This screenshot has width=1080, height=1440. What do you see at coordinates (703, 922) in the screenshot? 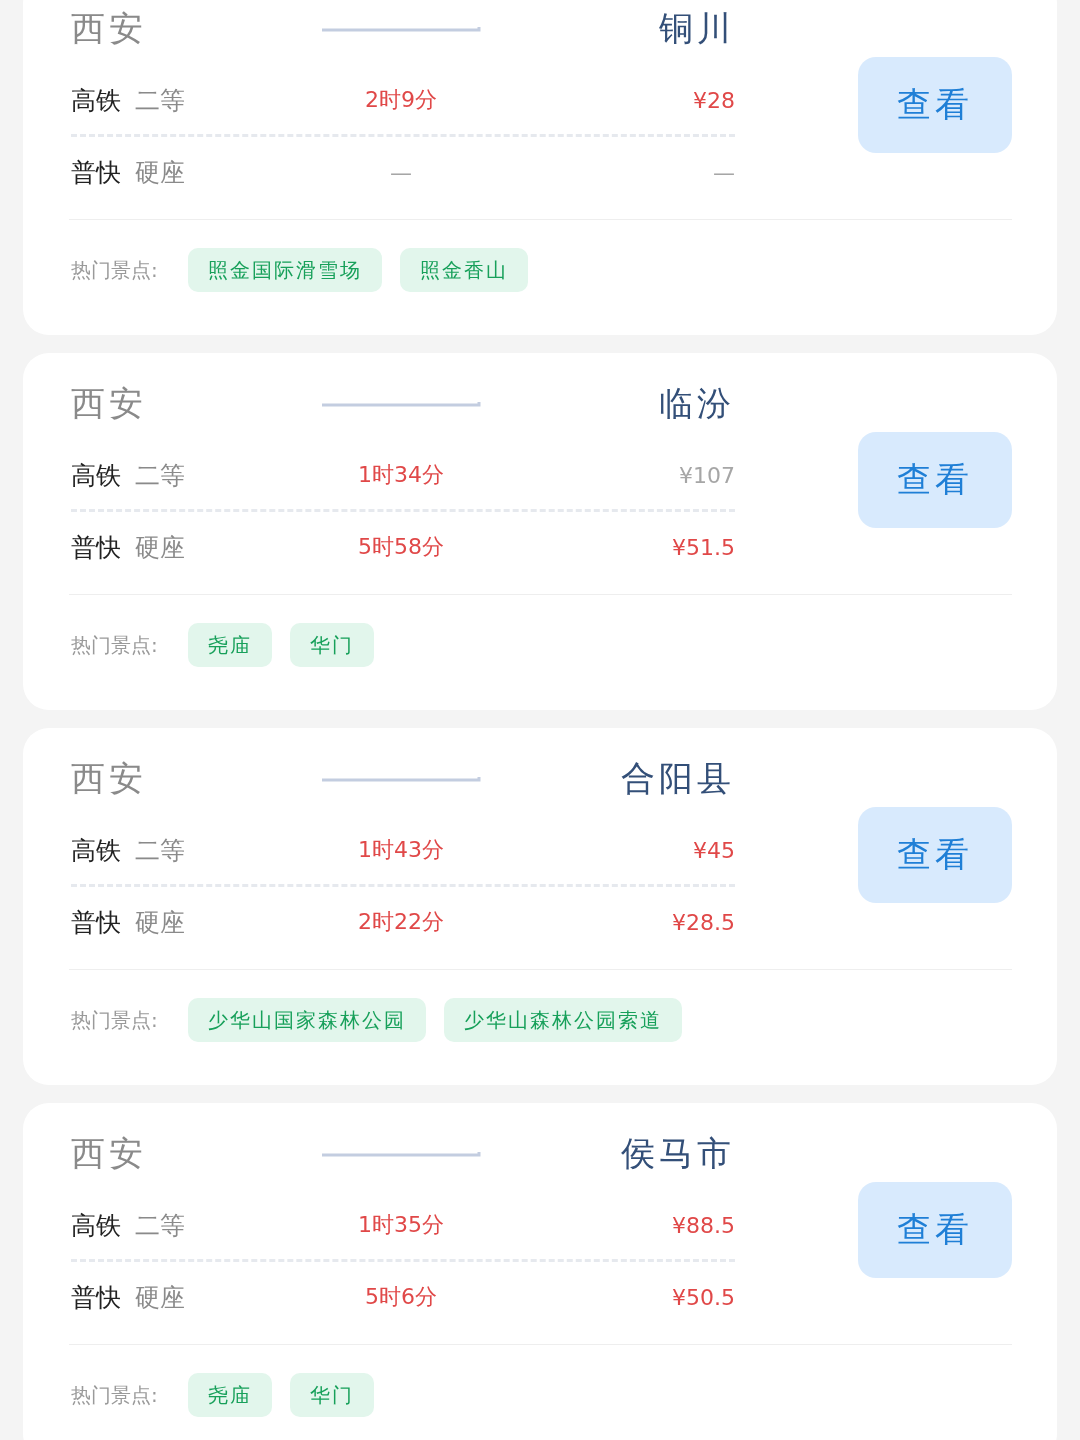
I see `ticket-price: ¥28.5` at bounding box center [703, 922].